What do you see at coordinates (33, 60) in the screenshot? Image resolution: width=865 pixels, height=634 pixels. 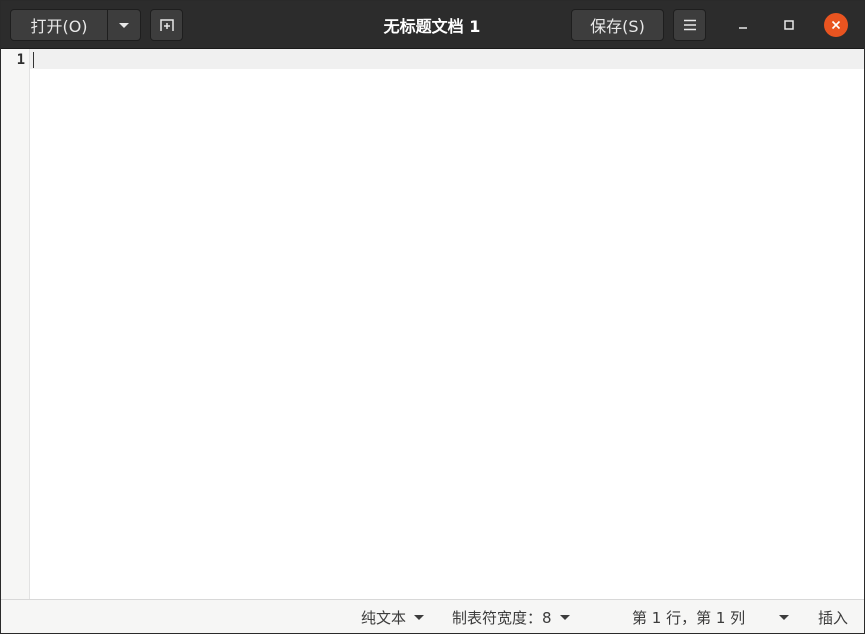 I see `text-caret` at bounding box center [33, 60].